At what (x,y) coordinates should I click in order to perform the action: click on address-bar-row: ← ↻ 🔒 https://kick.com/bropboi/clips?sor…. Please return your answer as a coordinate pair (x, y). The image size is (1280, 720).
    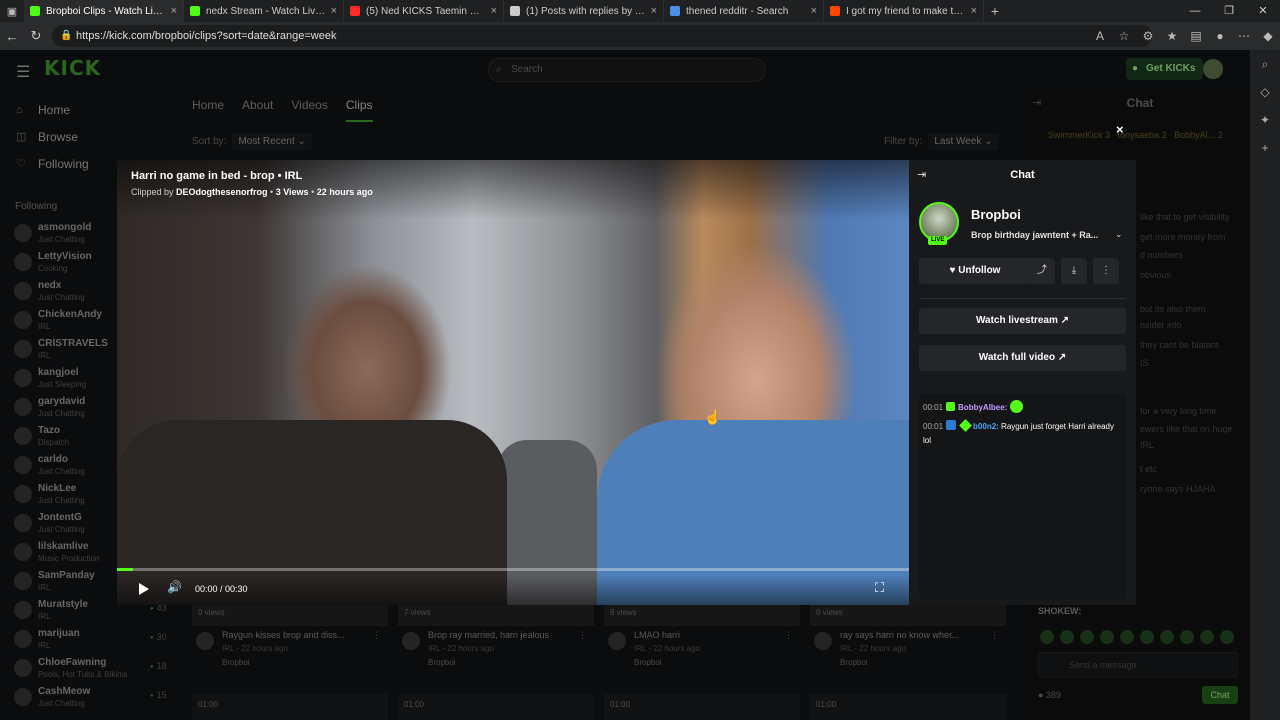
    Looking at the image, I should click on (640, 36).